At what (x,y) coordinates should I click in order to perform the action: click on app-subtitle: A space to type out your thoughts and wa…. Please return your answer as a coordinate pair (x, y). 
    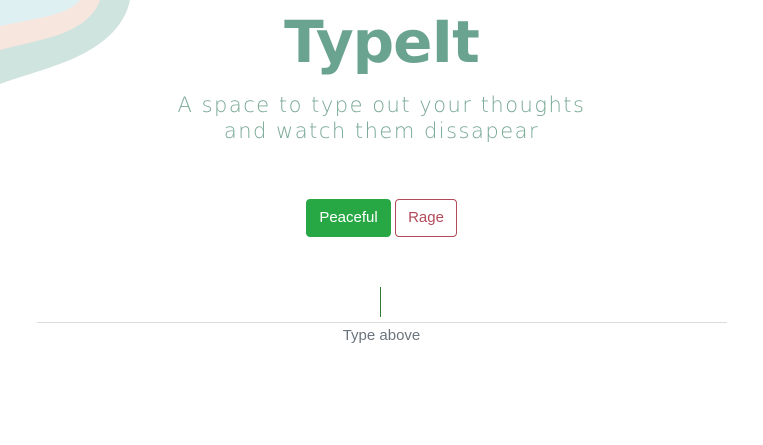
    Looking at the image, I should click on (381, 118).